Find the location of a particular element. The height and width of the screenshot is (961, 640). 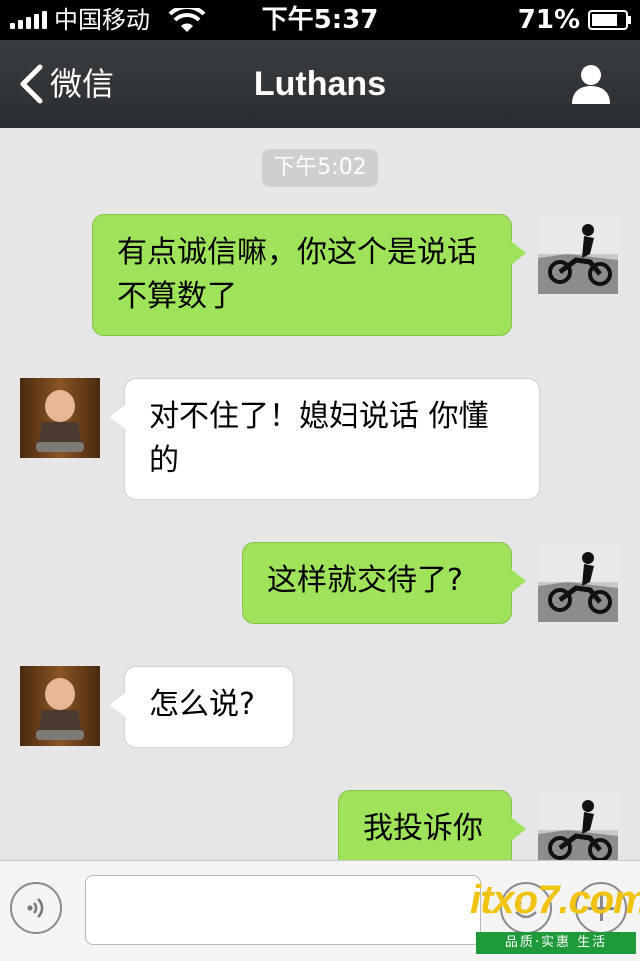

message-bubble-outgoing: 这样就交待了? is located at coordinates (384, 583).